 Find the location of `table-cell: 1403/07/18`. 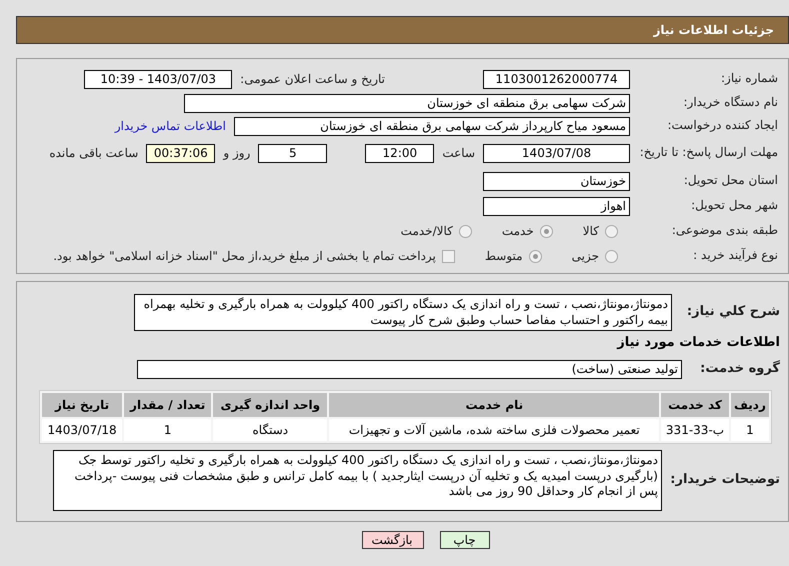

table-cell: 1403/07/18 is located at coordinates (82, 430).